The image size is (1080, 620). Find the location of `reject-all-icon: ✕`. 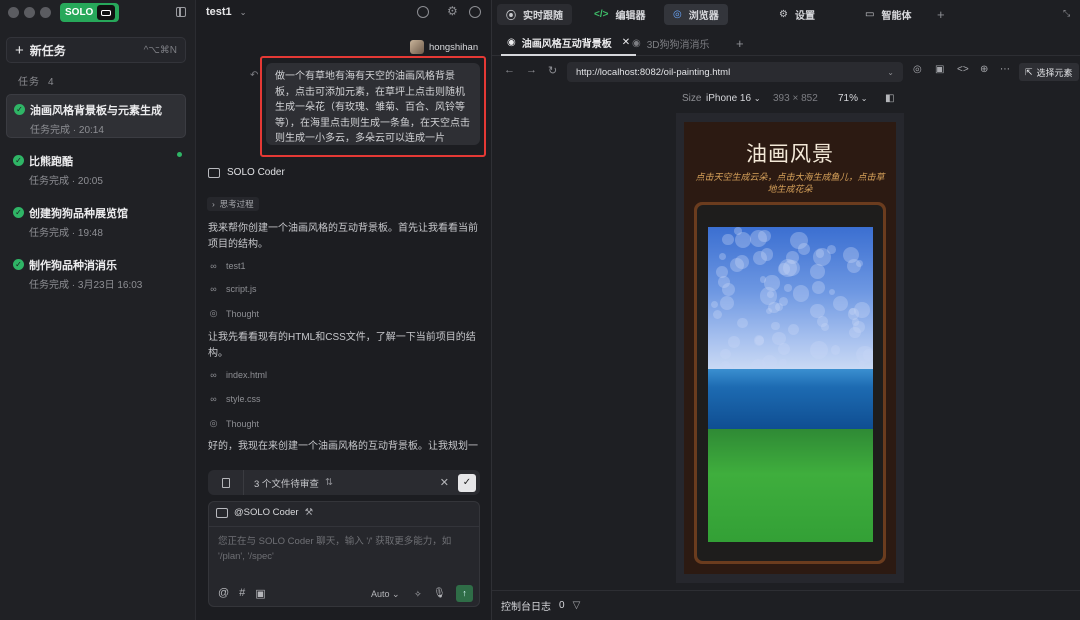

reject-all-icon: ✕ is located at coordinates (444, 482).